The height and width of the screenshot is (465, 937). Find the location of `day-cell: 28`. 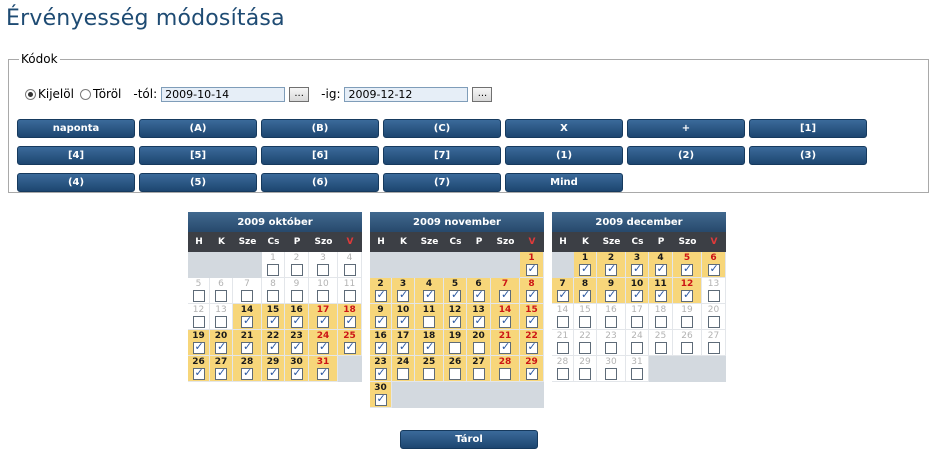

day-cell: 28 is located at coordinates (247, 369).